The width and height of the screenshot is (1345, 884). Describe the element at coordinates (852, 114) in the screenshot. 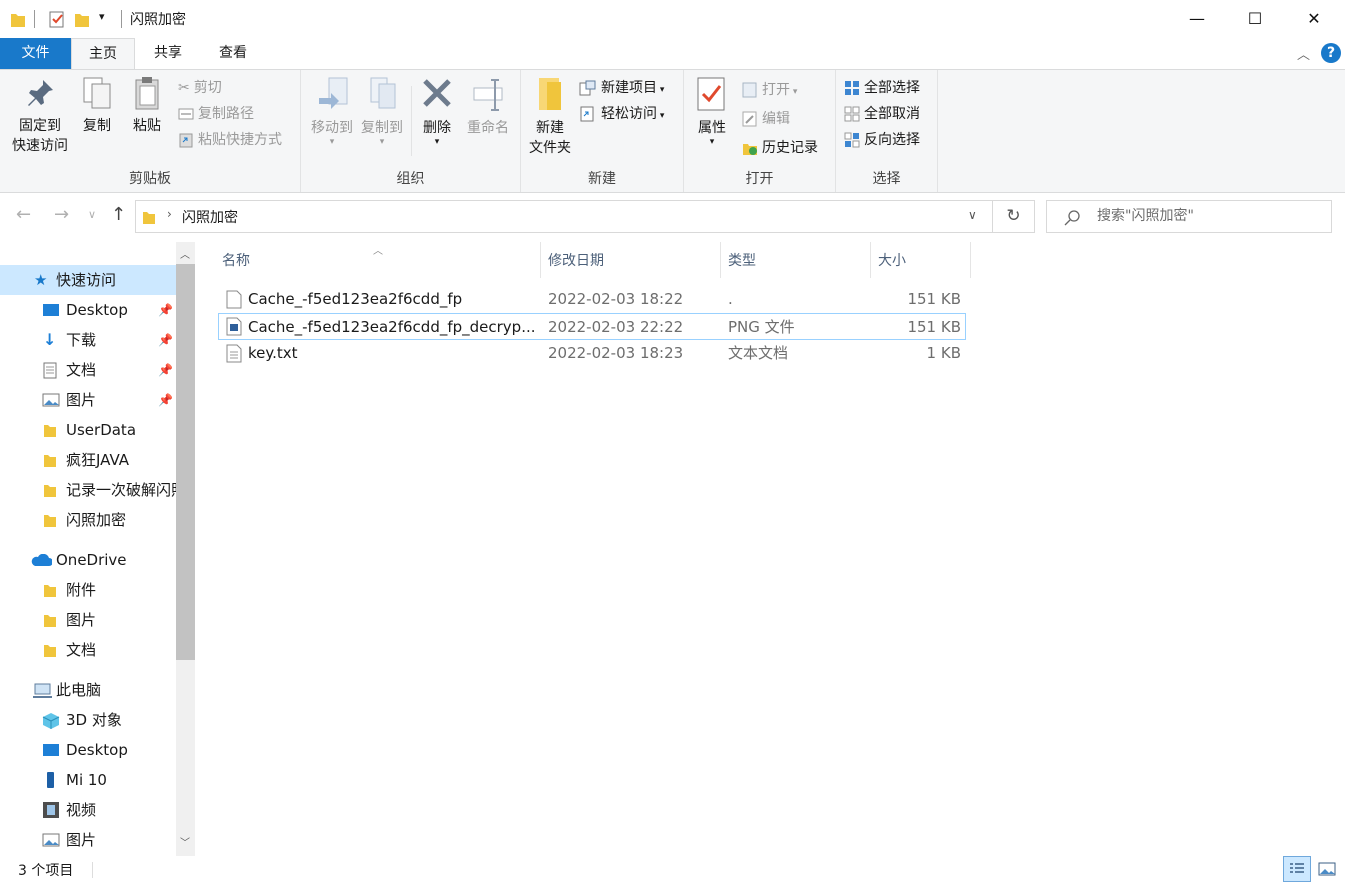

I see `select-none-icon` at that location.